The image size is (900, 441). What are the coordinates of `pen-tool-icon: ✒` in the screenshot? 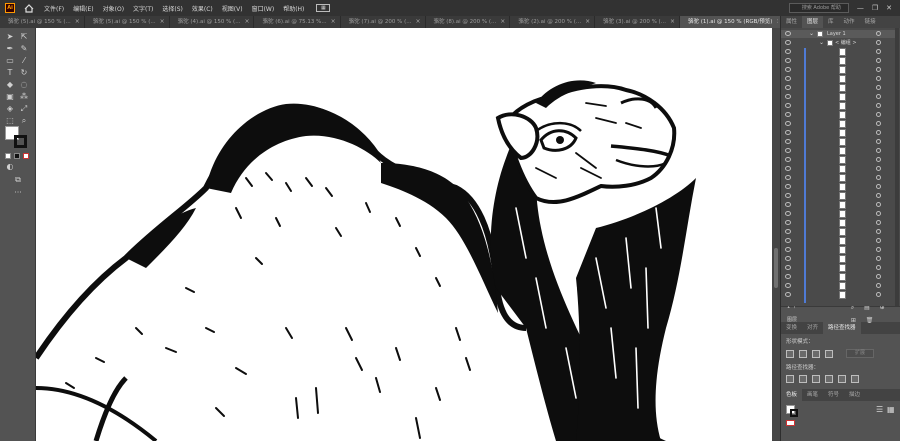 It's located at (10, 49).